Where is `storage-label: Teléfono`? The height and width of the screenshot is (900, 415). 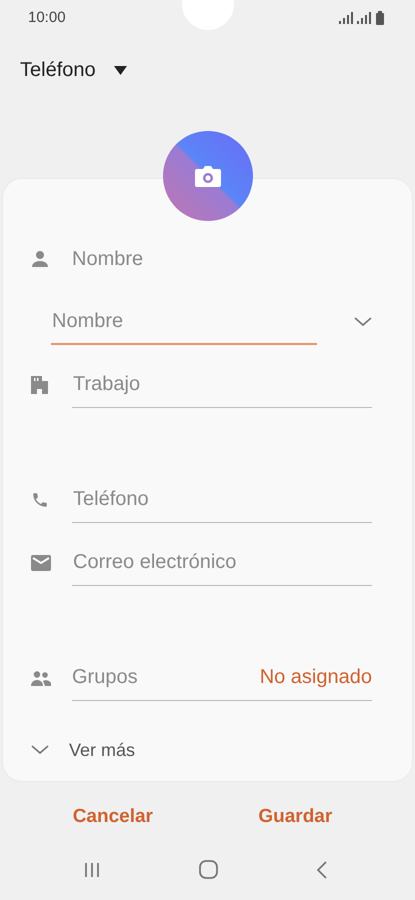 storage-label: Teléfono is located at coordinates (58, 70).